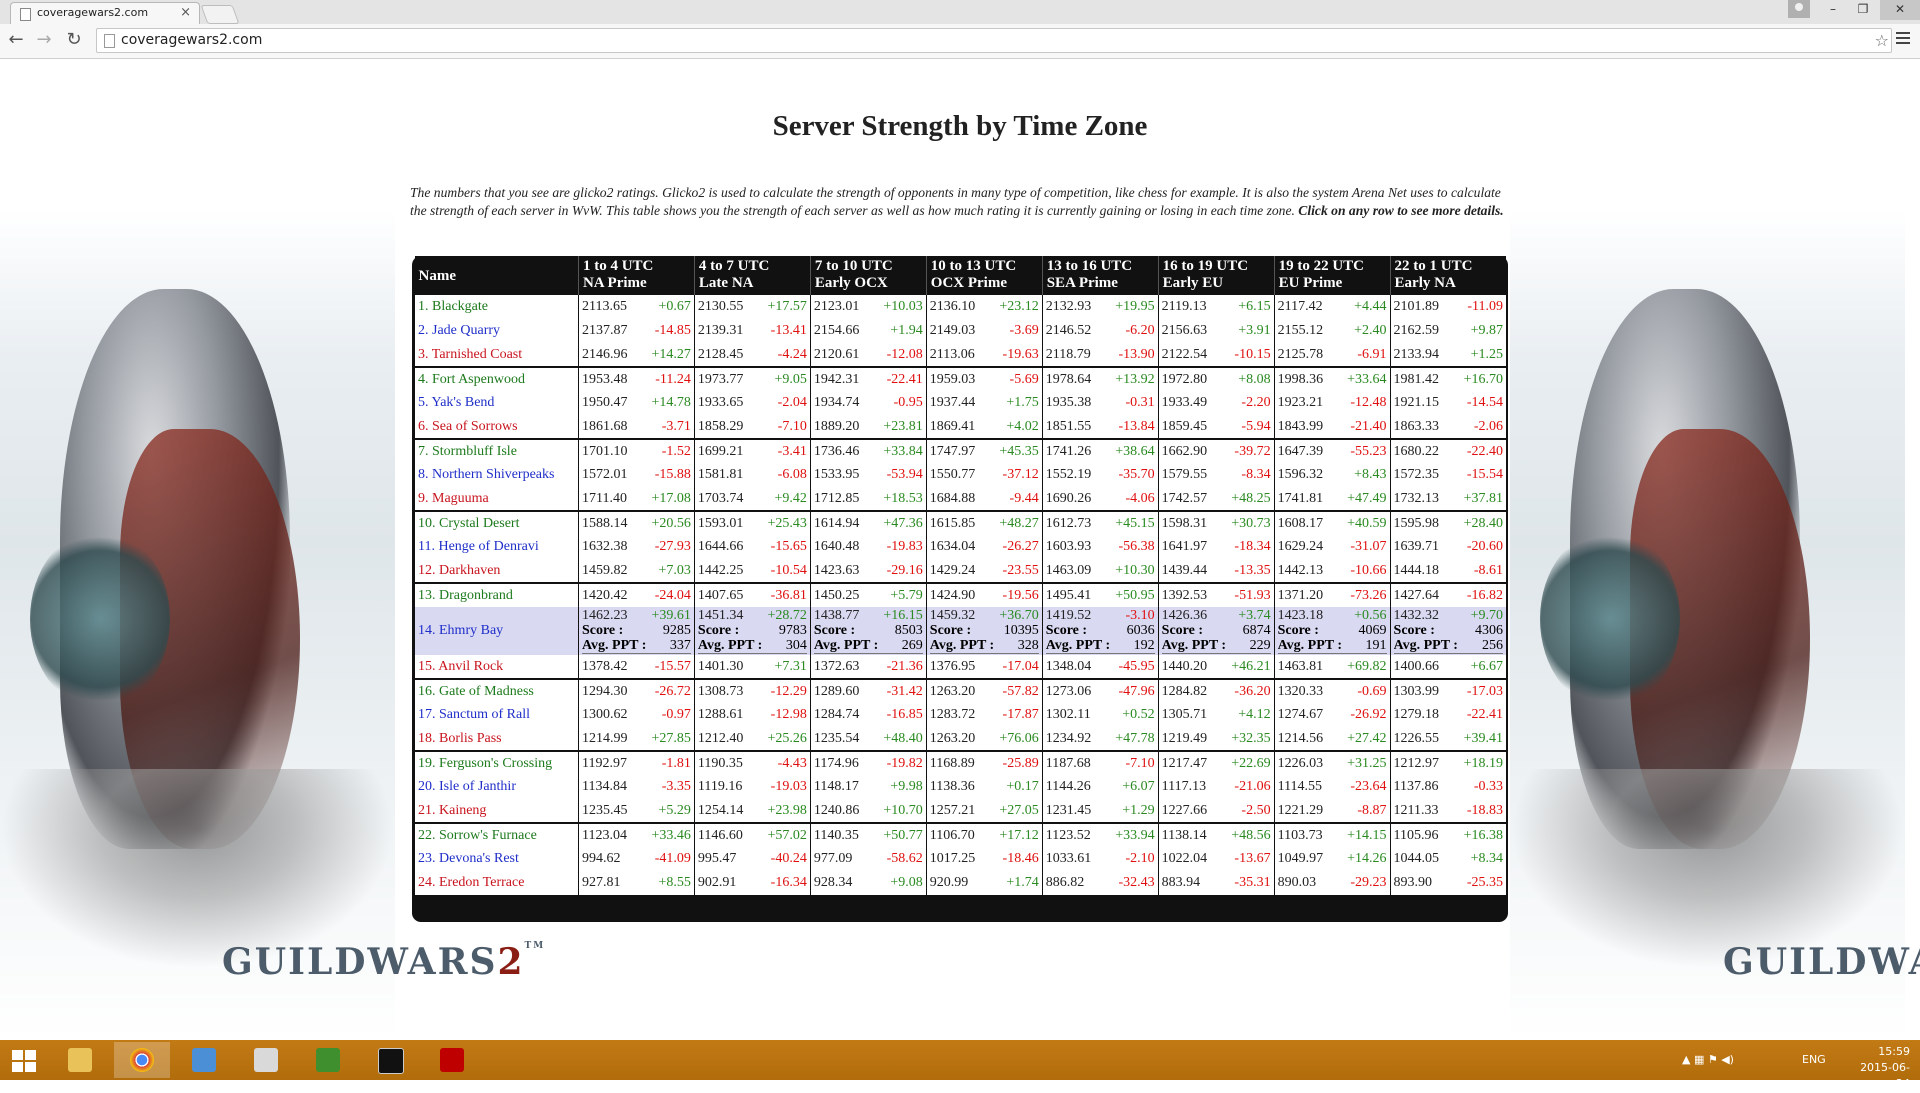 Image resolution: width=1920 pixels, height=1093 pixels. I want to click on avg-ppt-value: 192, so click(1144, 645).